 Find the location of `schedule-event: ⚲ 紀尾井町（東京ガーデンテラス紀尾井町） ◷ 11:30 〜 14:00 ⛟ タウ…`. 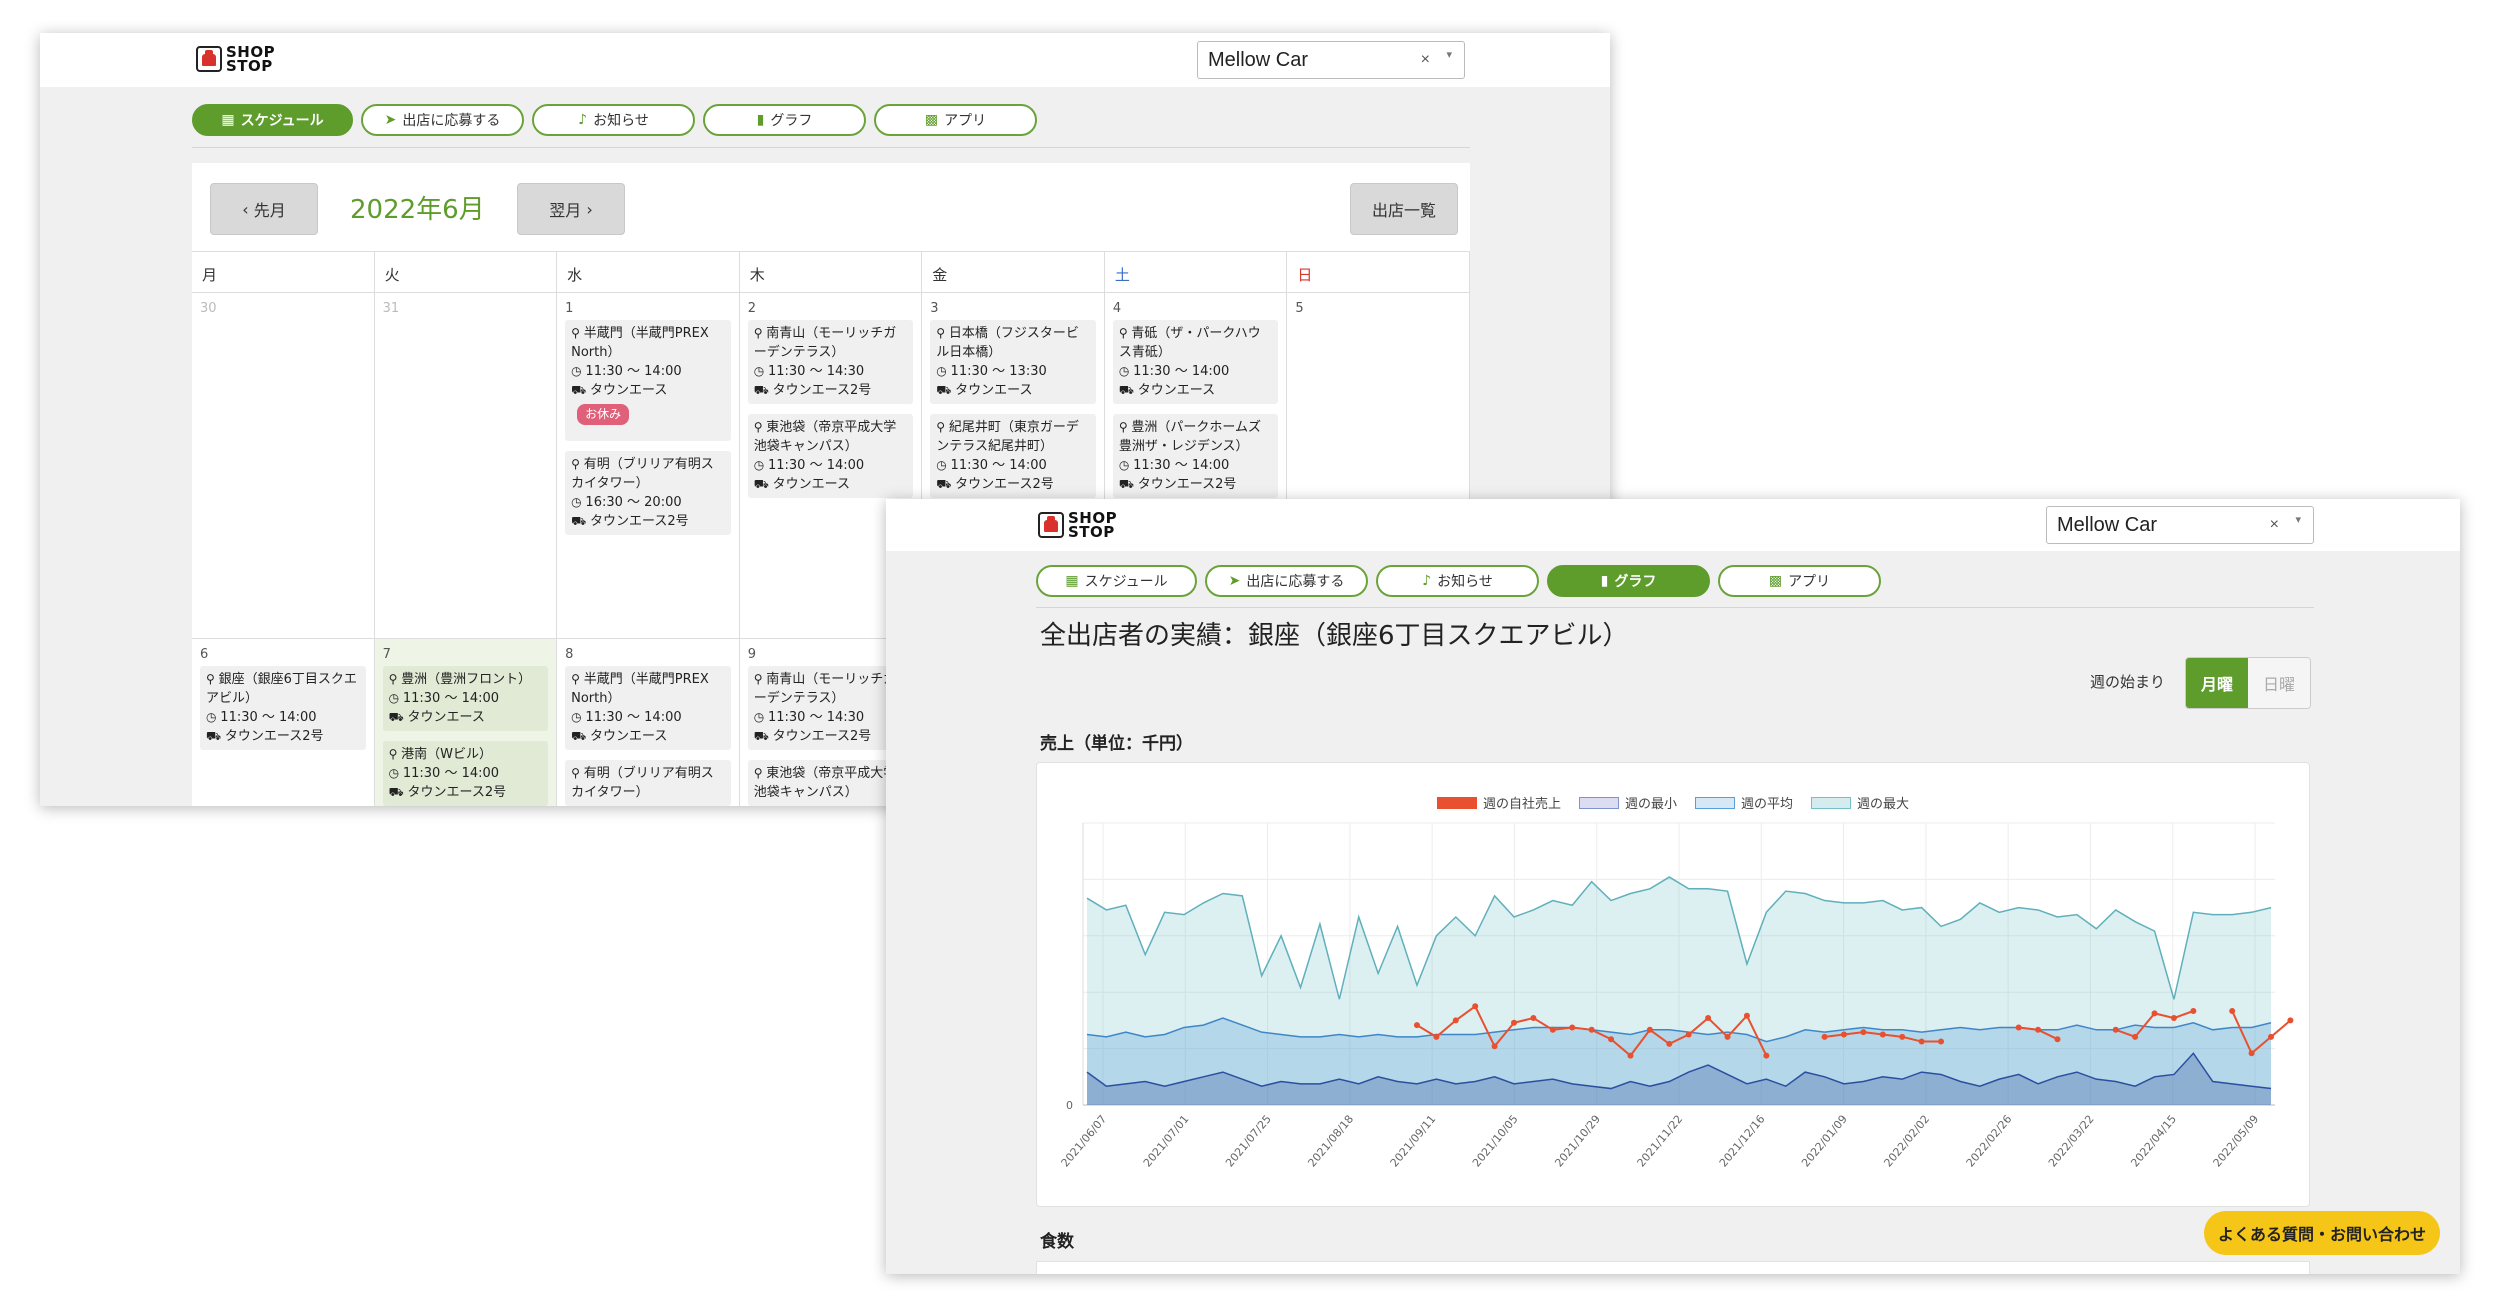

schedule-event: ⚲ 紀尾井町（東京ガーデンテラス紀尾井町） ◷ 11:30 〜 14:00 ⛟ タウ… is located at coordinates (1013, 456).